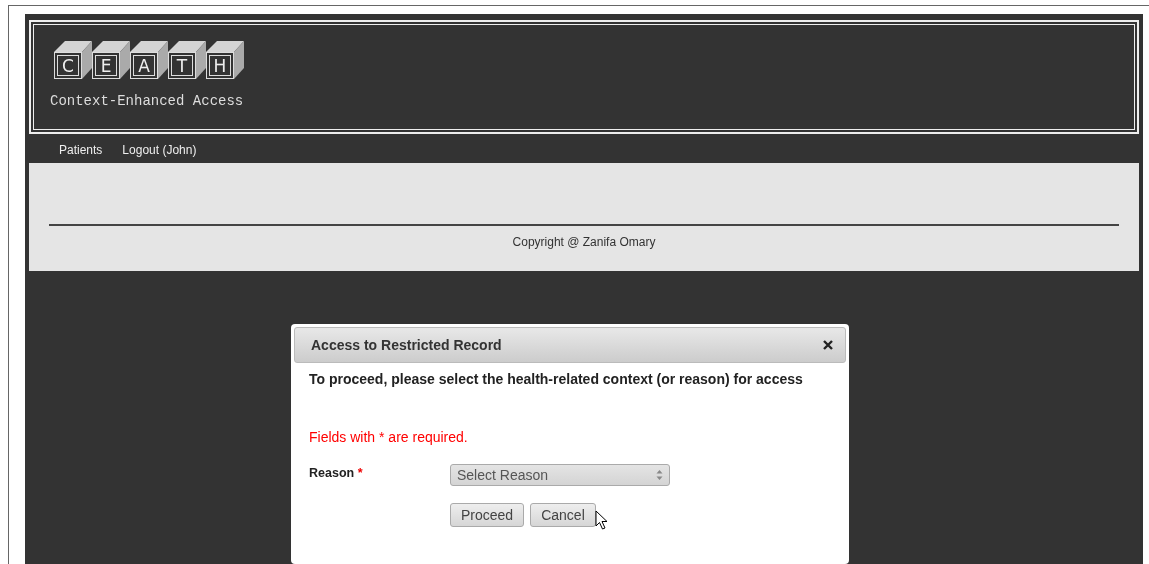 The image size is (1149, 564). I want to click on logo-letter: T, so click(187, 60).